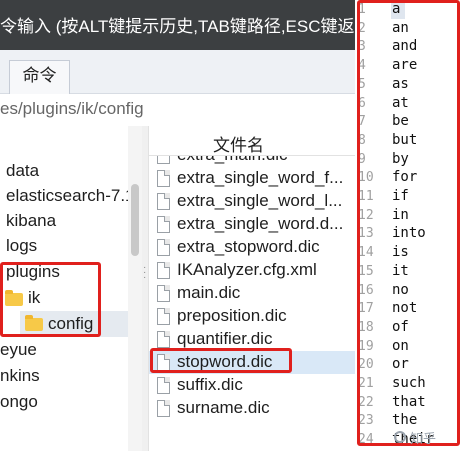 This screenshot has height=451, width=474. What do you see at coordinates (74, 324) in the screenshot?
I see `tree-item-config: config` at bounding box center [74, 324].